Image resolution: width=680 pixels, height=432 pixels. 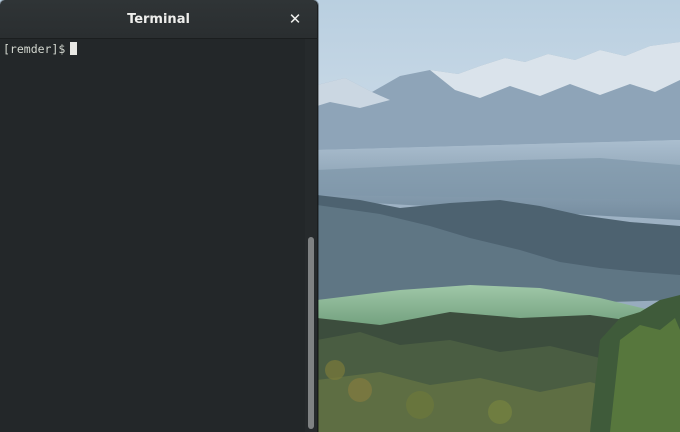 I want to click on prompt-line: [remder]$, so click(x=40, y=49).